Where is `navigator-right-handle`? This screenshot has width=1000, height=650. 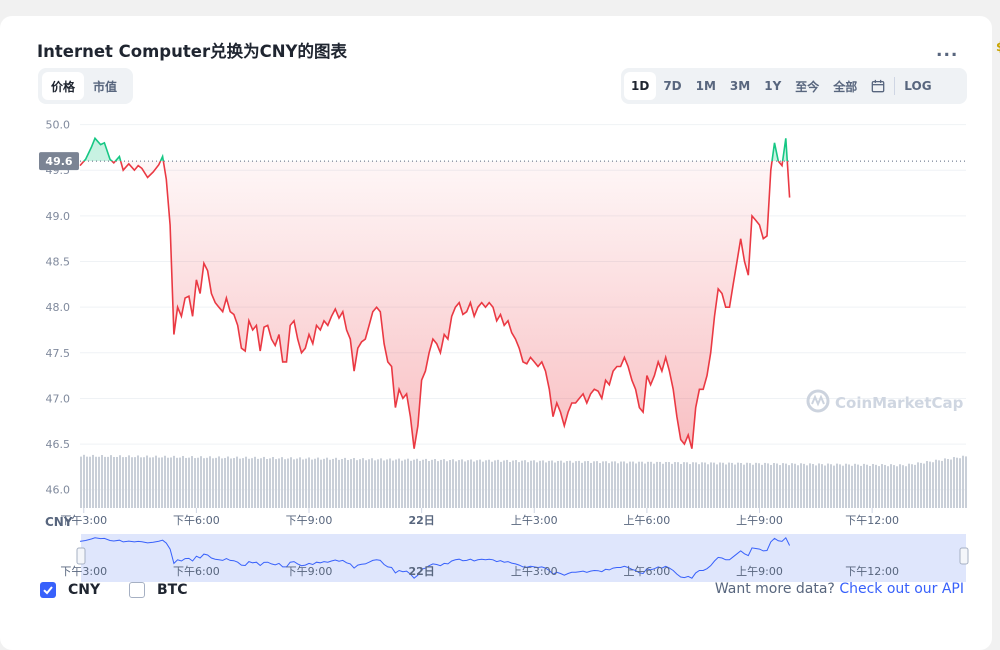 navigator-right-handle is located at coordinates (964, 556).